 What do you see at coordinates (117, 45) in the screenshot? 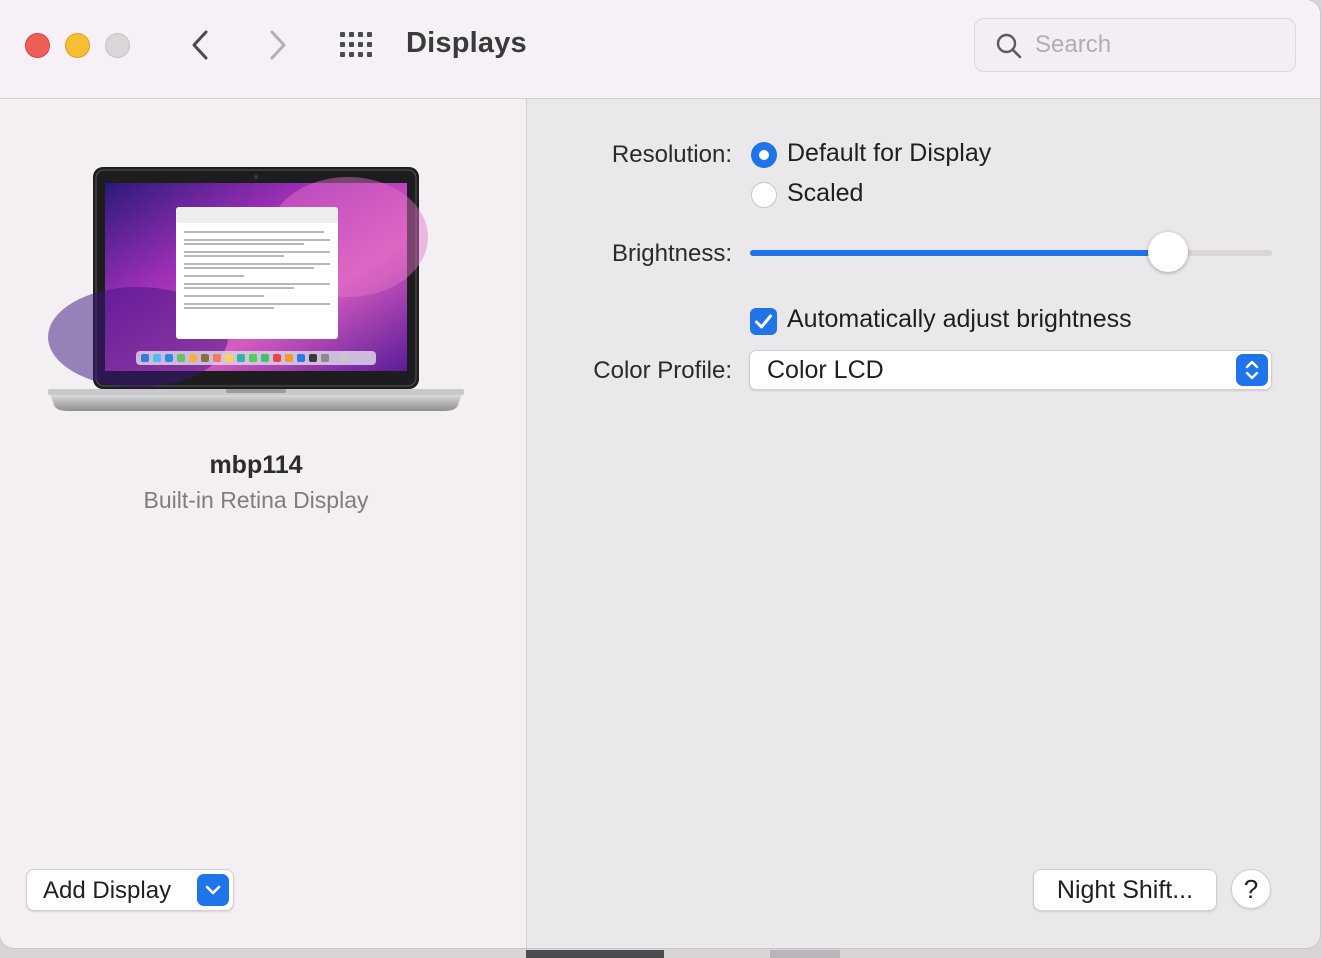
I see `zoom-window-button` at bounding box center [117, 45].